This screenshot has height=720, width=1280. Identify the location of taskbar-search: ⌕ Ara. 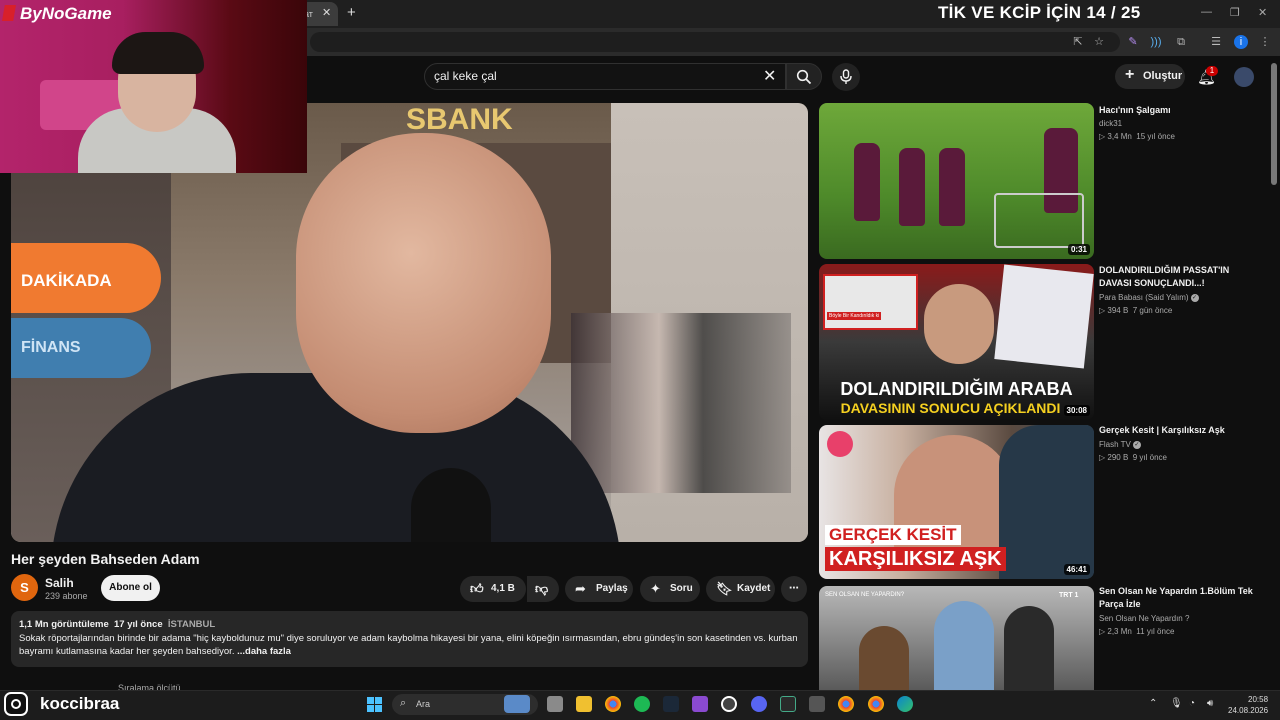
(465, 704).